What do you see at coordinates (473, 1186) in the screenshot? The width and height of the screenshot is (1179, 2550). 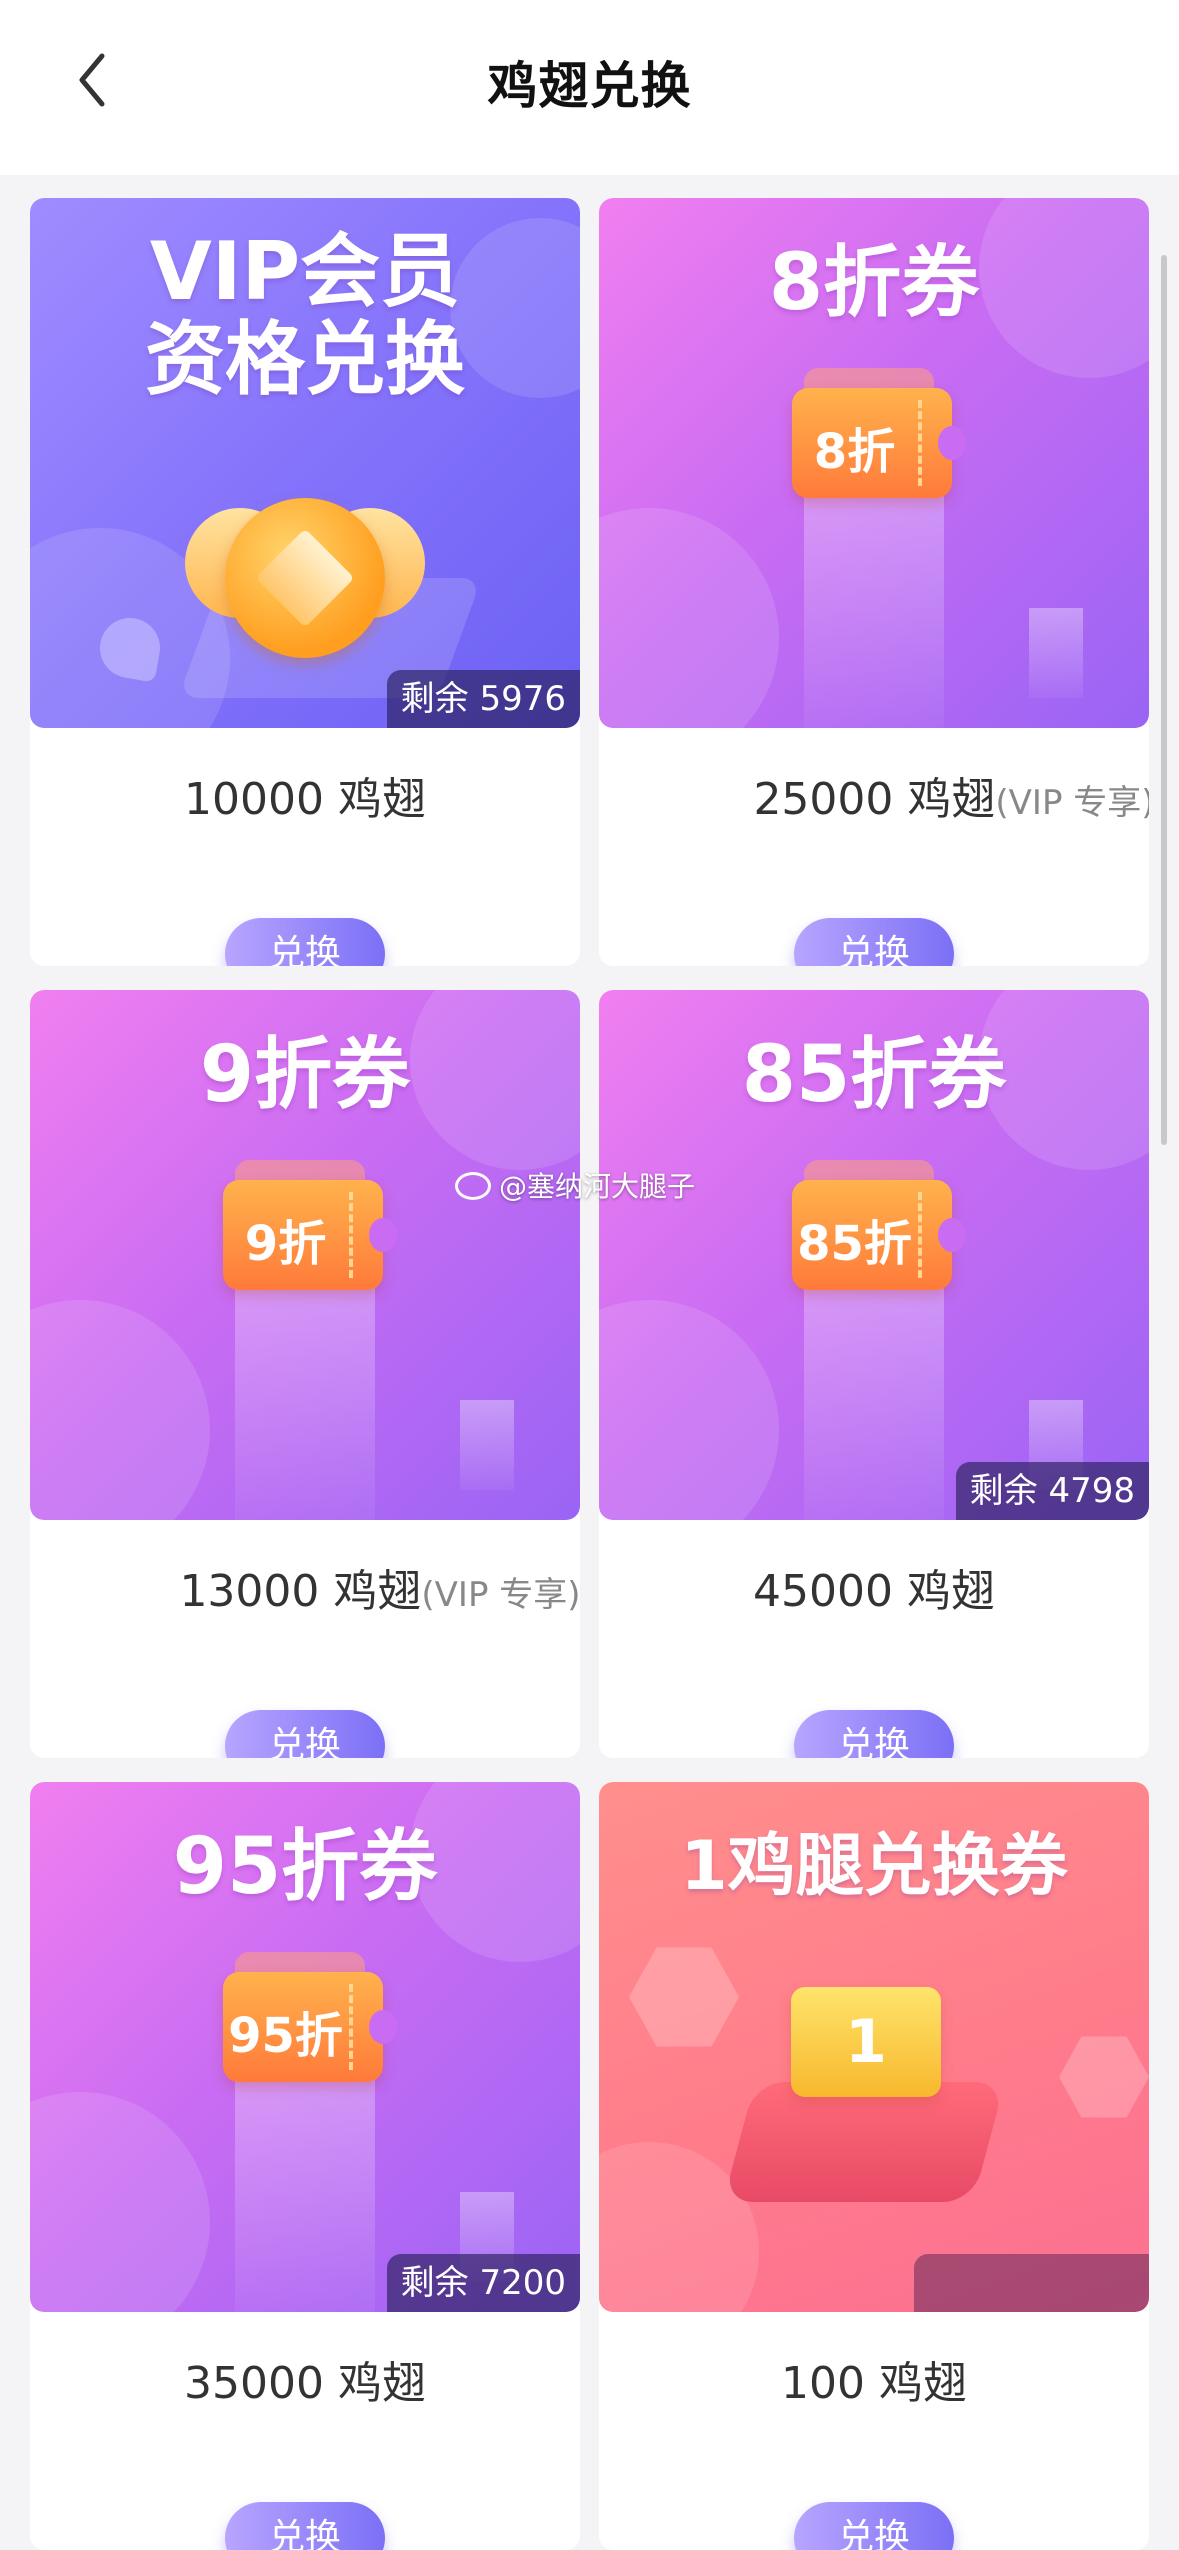 I see `weibo-icon` at bounding box center [473, 1186].